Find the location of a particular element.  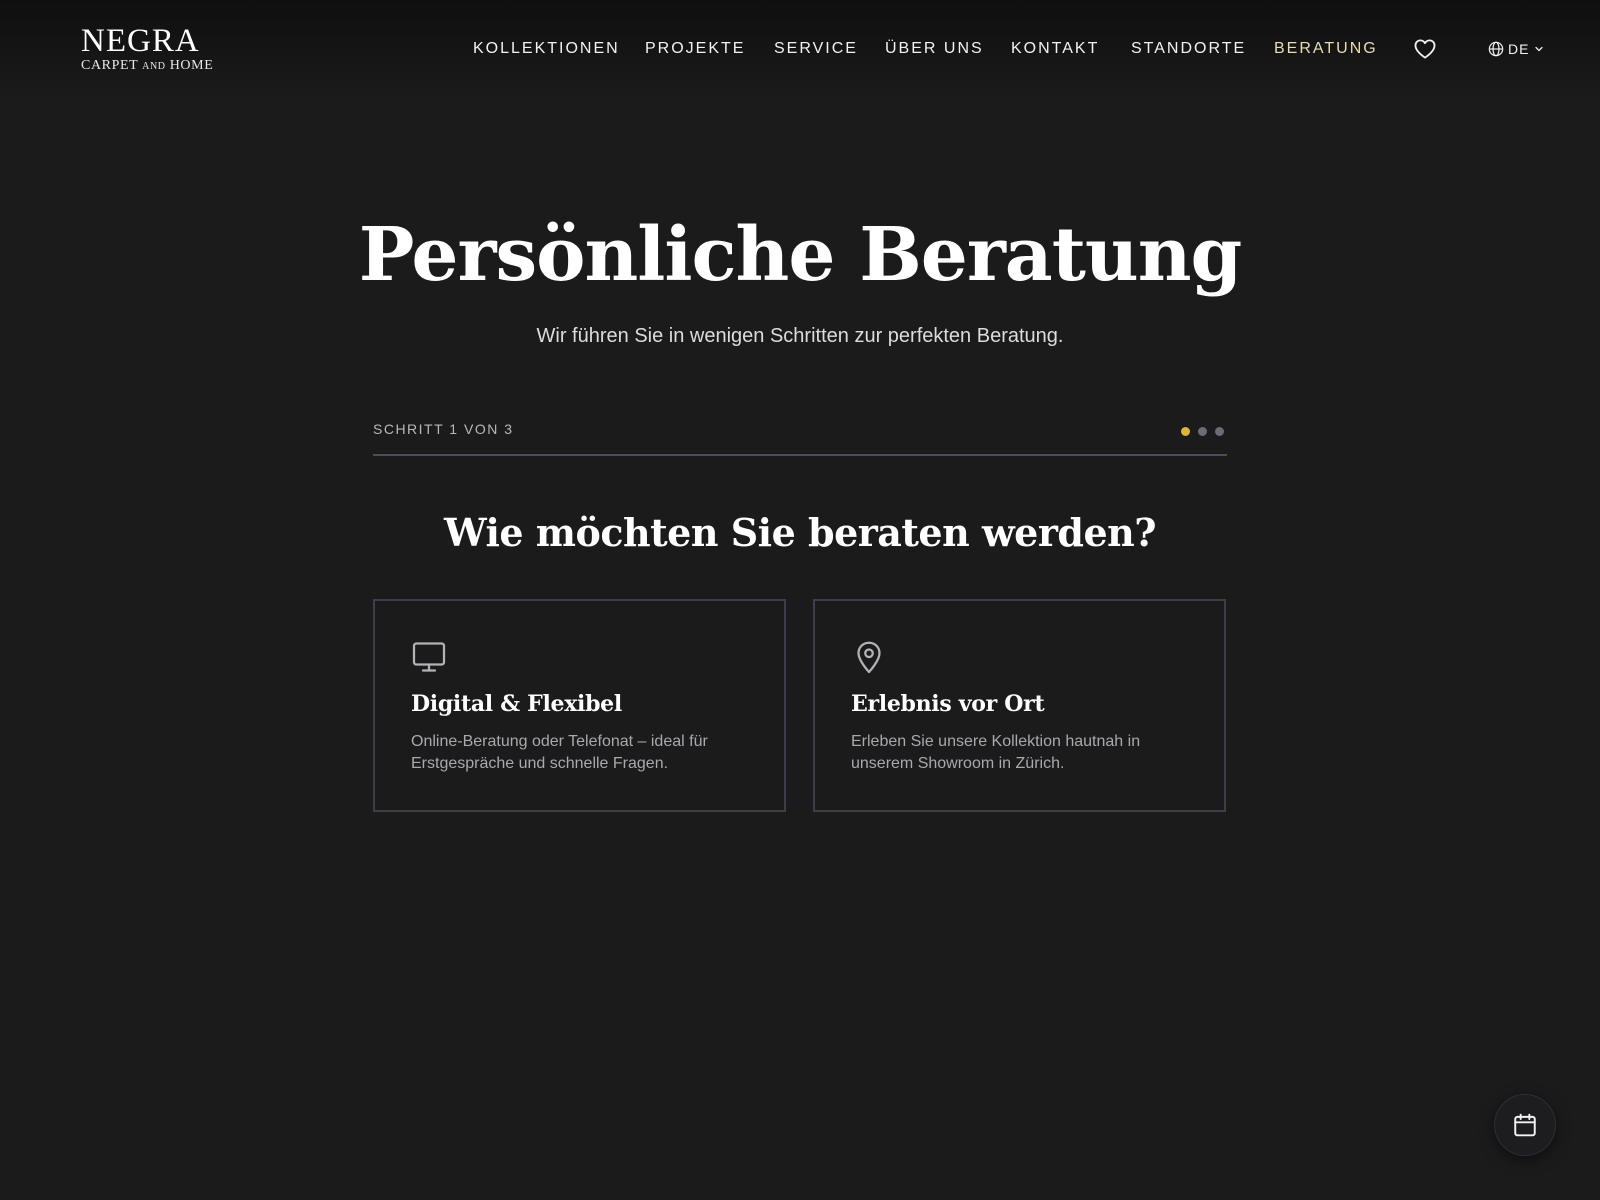

option-title: Erlebnis vor Ort is located at coordinates (948, 704).